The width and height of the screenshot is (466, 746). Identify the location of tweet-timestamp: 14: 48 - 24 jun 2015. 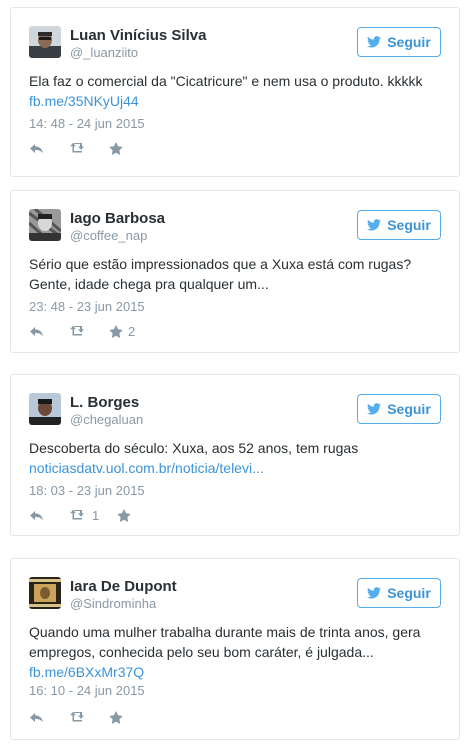
(87, 124).